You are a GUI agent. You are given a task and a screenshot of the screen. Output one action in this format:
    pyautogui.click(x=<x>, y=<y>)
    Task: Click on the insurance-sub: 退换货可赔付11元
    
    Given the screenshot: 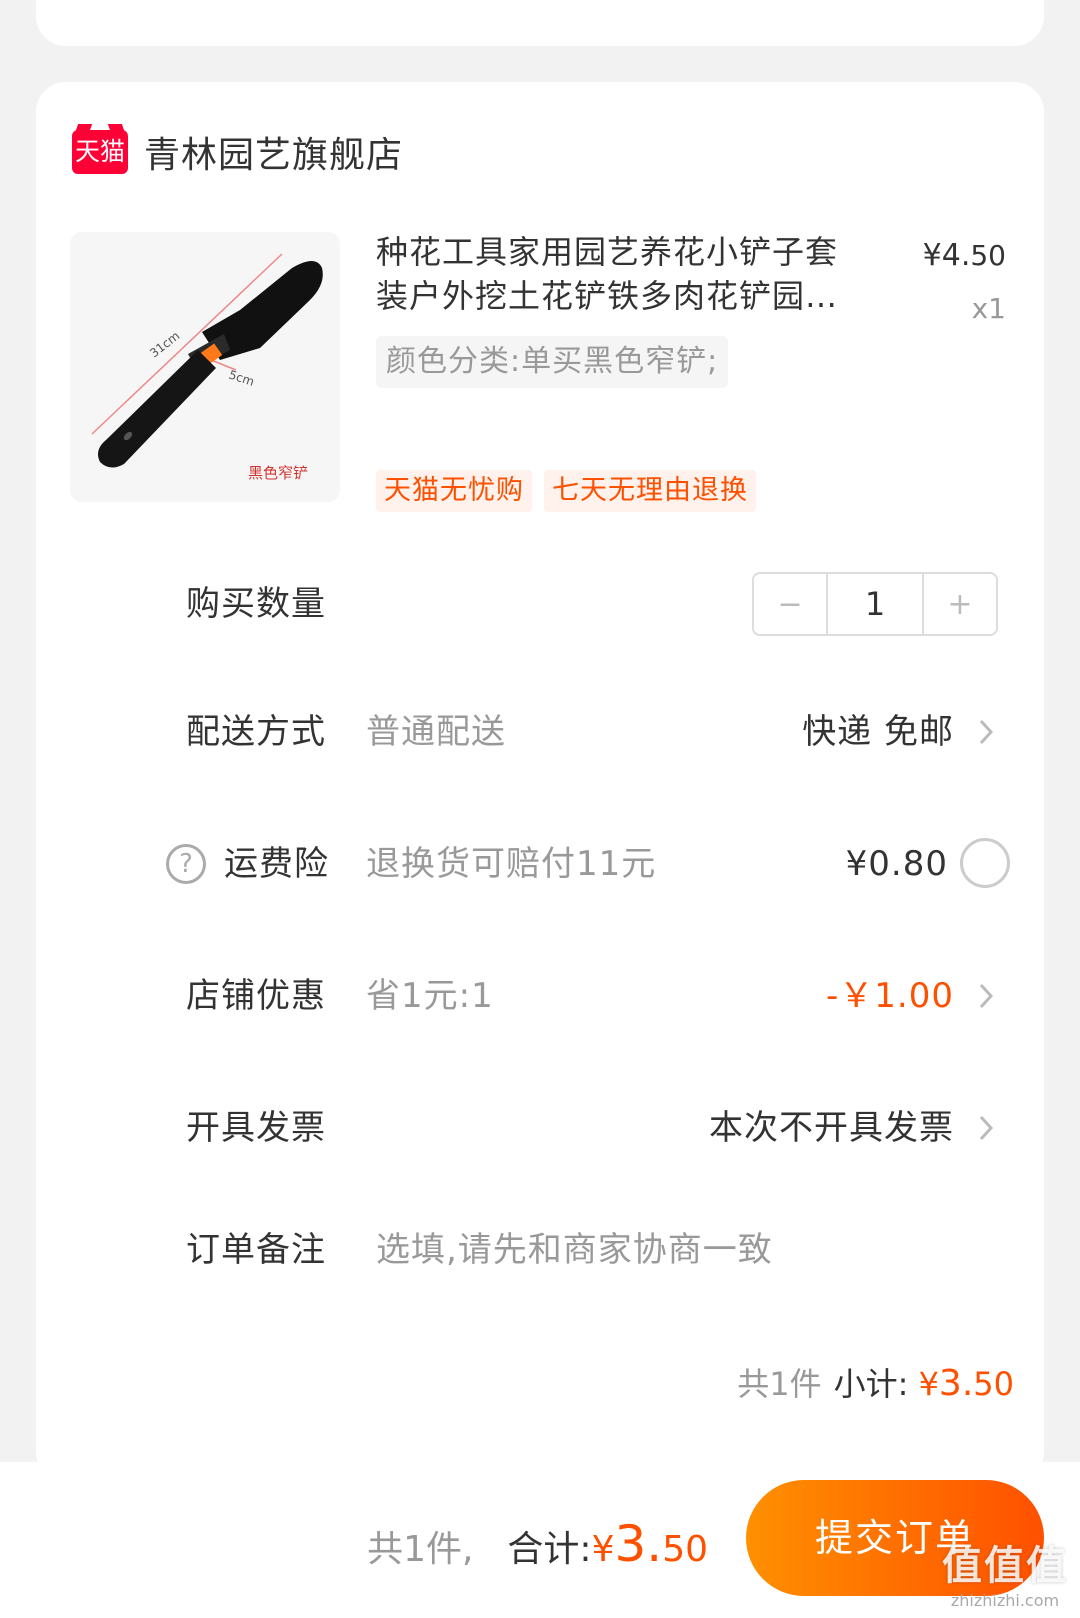 What is the action you would take?
    pyautogui.click(x=511, y=864)
    